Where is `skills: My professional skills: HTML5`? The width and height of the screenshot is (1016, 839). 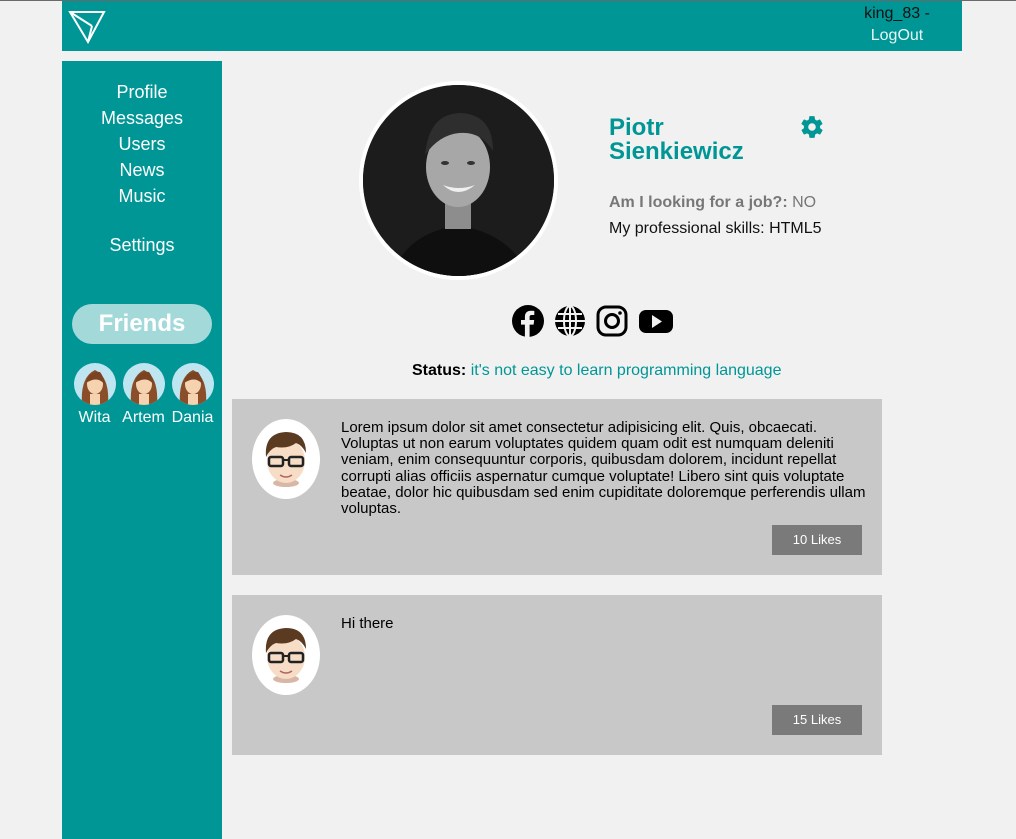 skills: My professional skills: HTML5 is located at coordinates (715, 229).